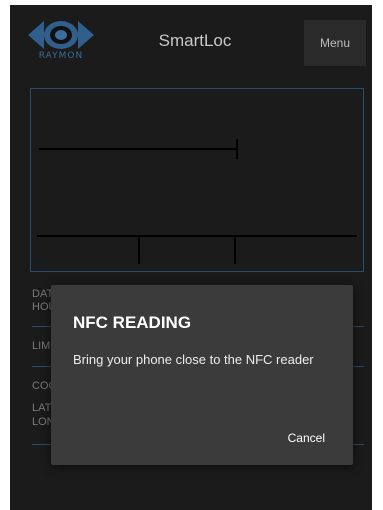  I want to click on screen-margin-left, so click(5, 255).